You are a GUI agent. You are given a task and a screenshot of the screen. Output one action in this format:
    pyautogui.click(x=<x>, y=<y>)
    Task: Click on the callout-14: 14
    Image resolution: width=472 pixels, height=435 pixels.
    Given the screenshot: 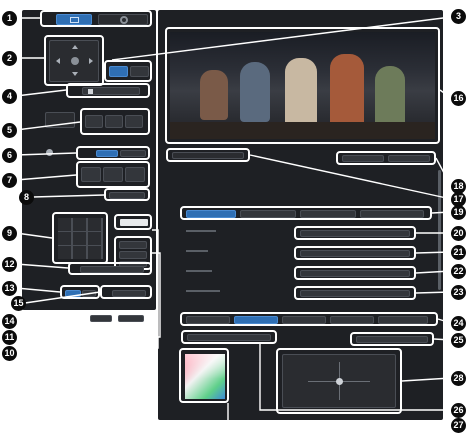 What is the action you would take?
    pyautogui.click(x=9, y=321)
    